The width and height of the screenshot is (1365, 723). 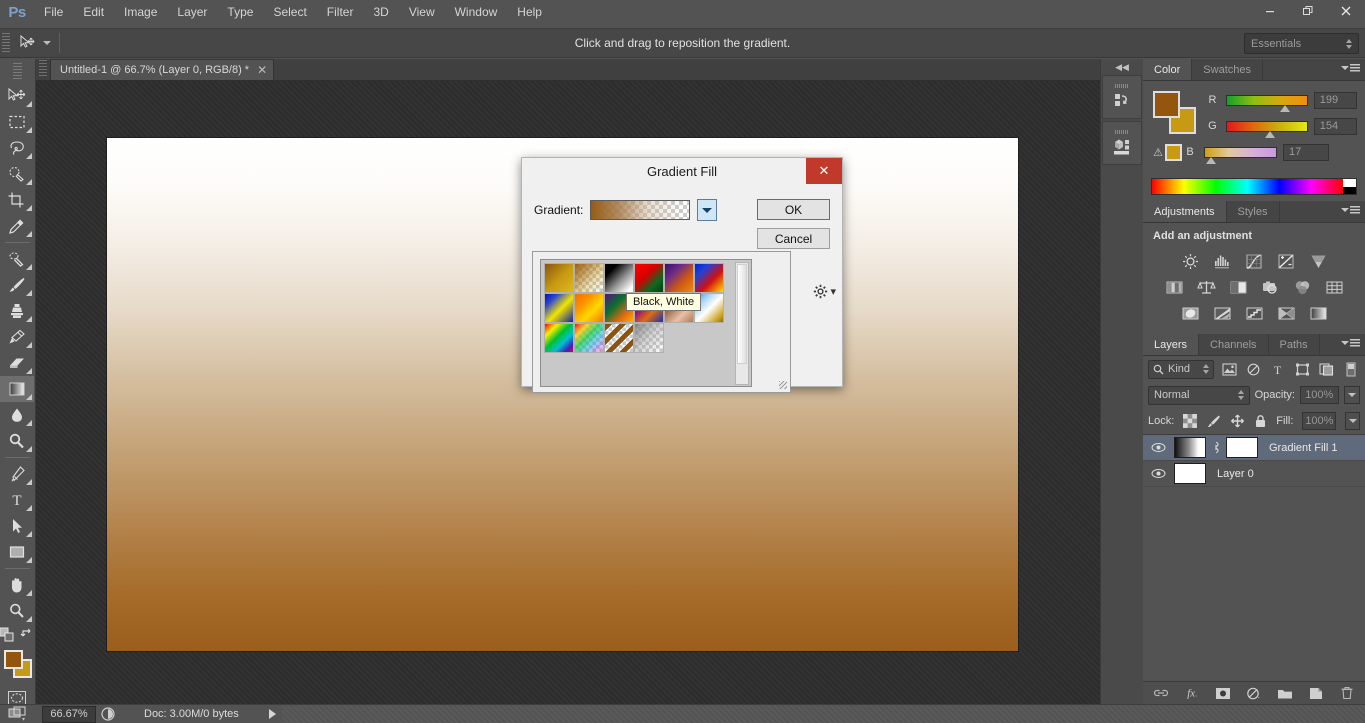 I want to click on color-swatches, so click(x=18, y=664).